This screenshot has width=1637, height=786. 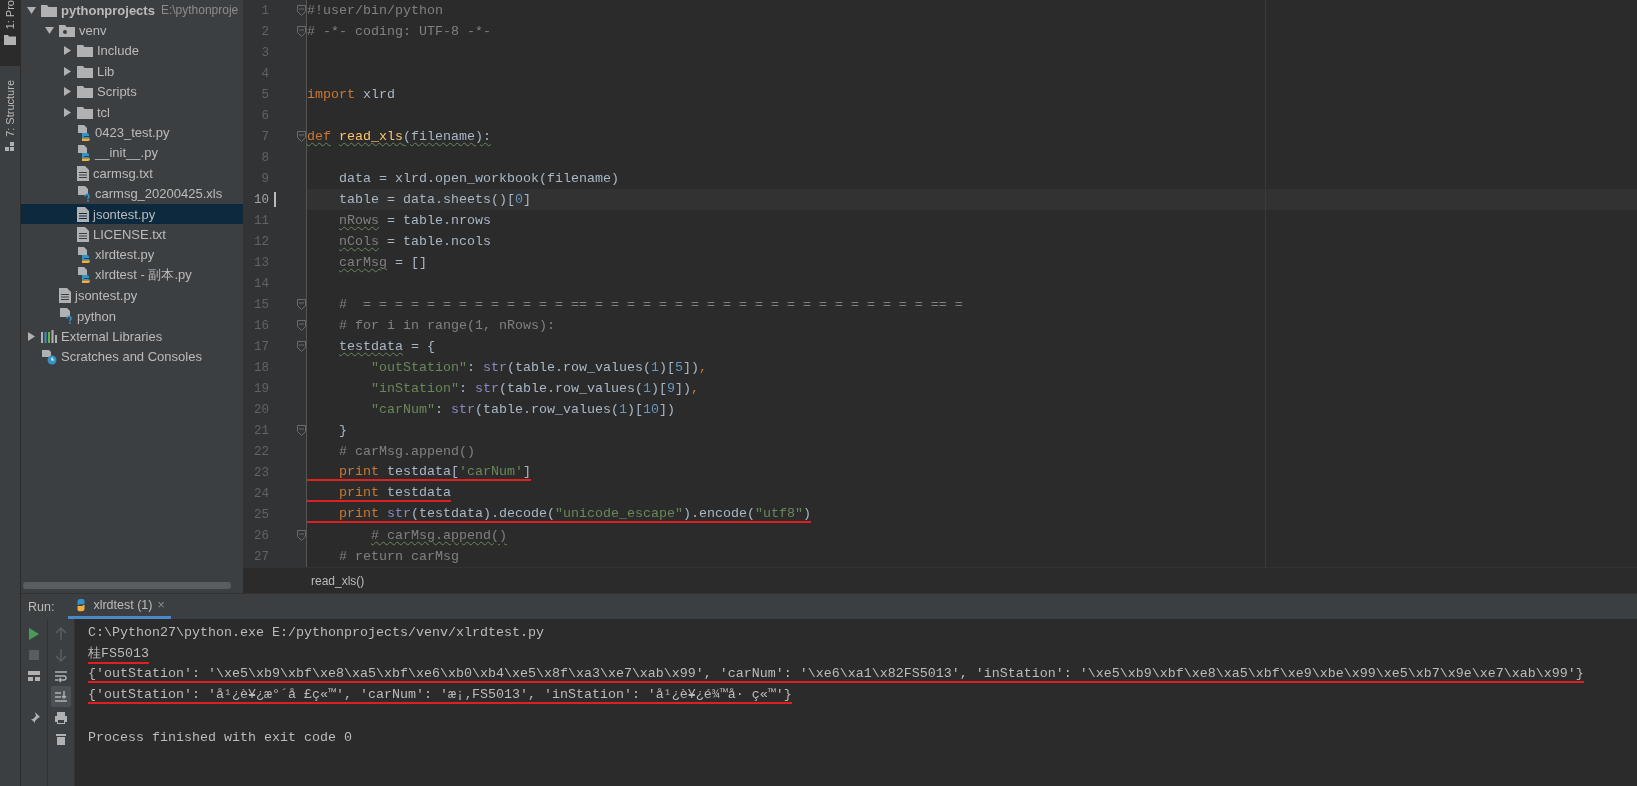 I want to click on code-line: data = xlrd.open_workbook(filename), so click(x=478, y=178).